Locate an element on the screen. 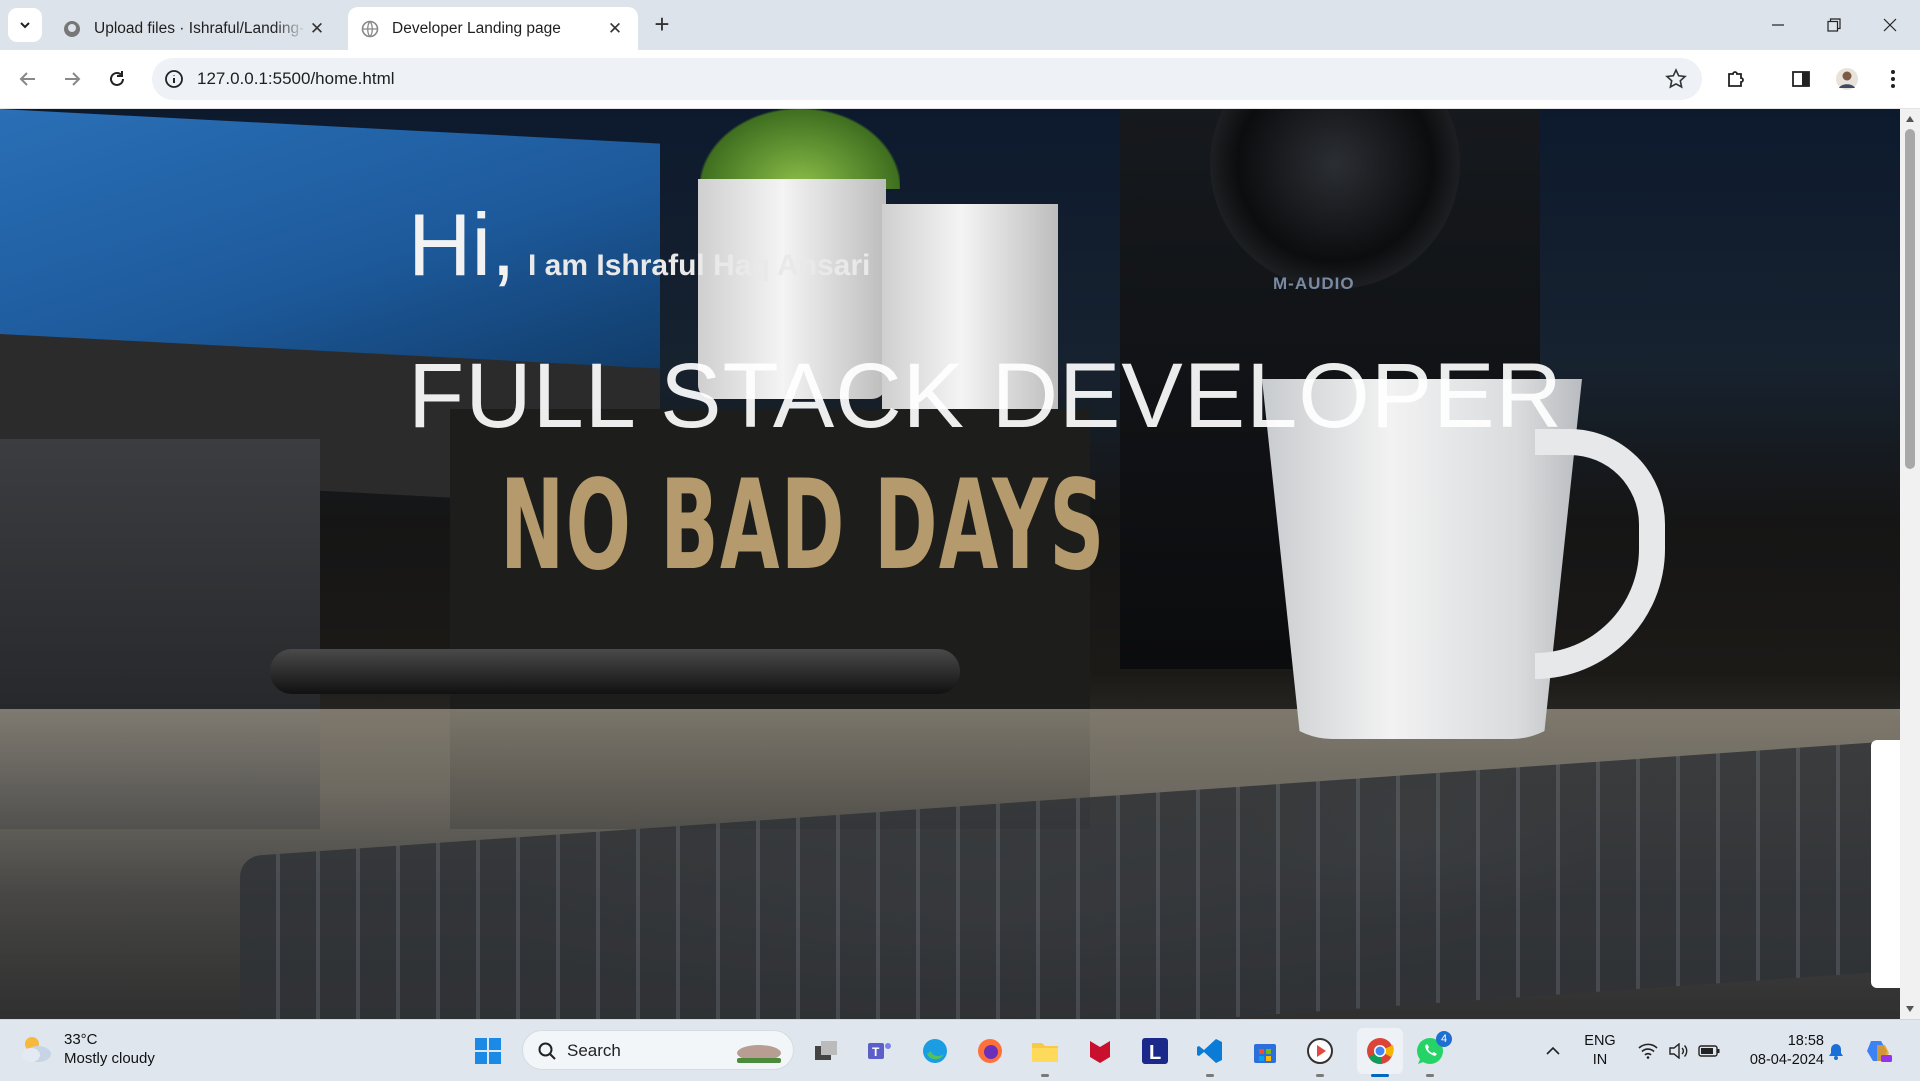 The width and height of the screenshot is (1920, 1081). mcafee-icon is located at coordinates (1100, 1052).